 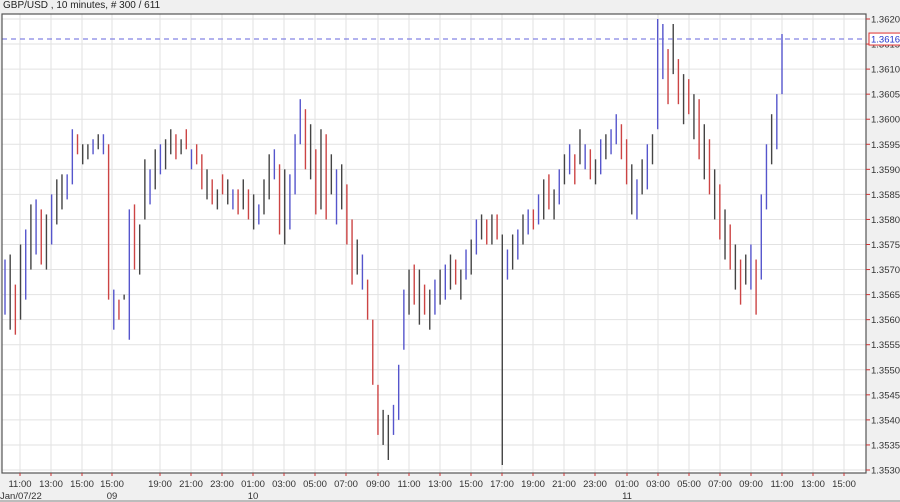 I want to click on y-tick-label: 1.3605, so click(x=885, y=95).